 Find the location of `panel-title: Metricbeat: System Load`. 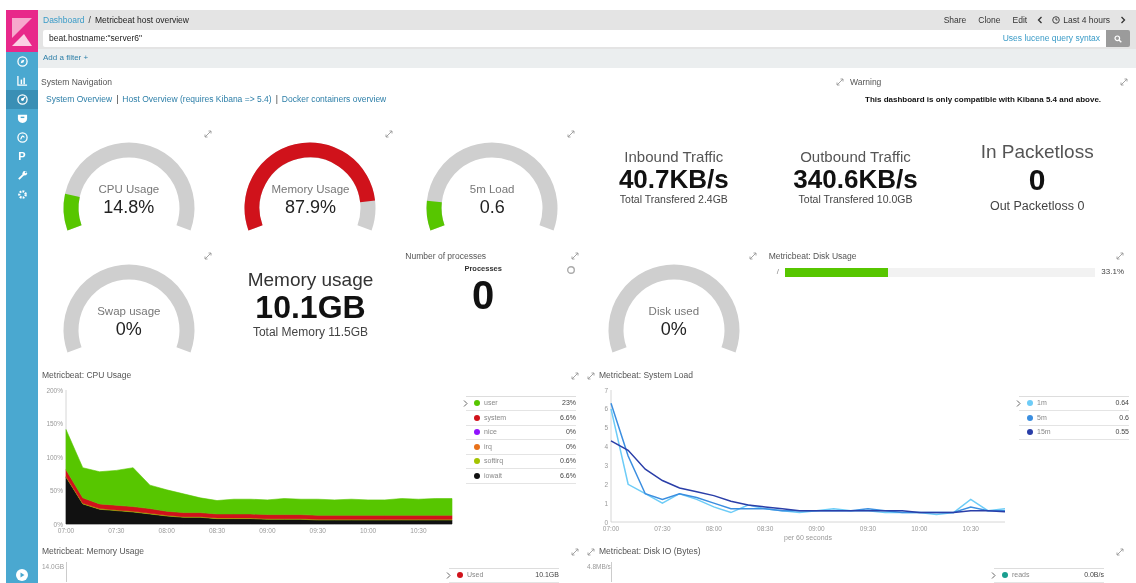

panel-title: Metricbeat: System Load is located at coordinates (646, 375).